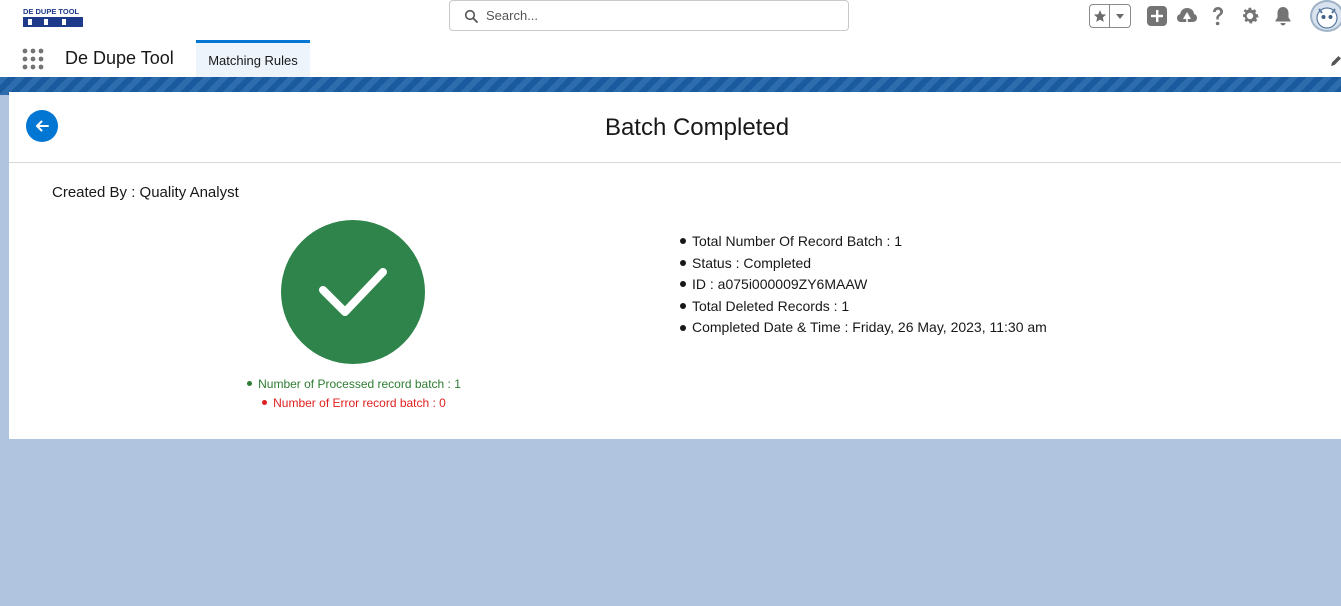 This screenshot has height=606, width=1341. I want to click on success-indicator, so click(353, 292).